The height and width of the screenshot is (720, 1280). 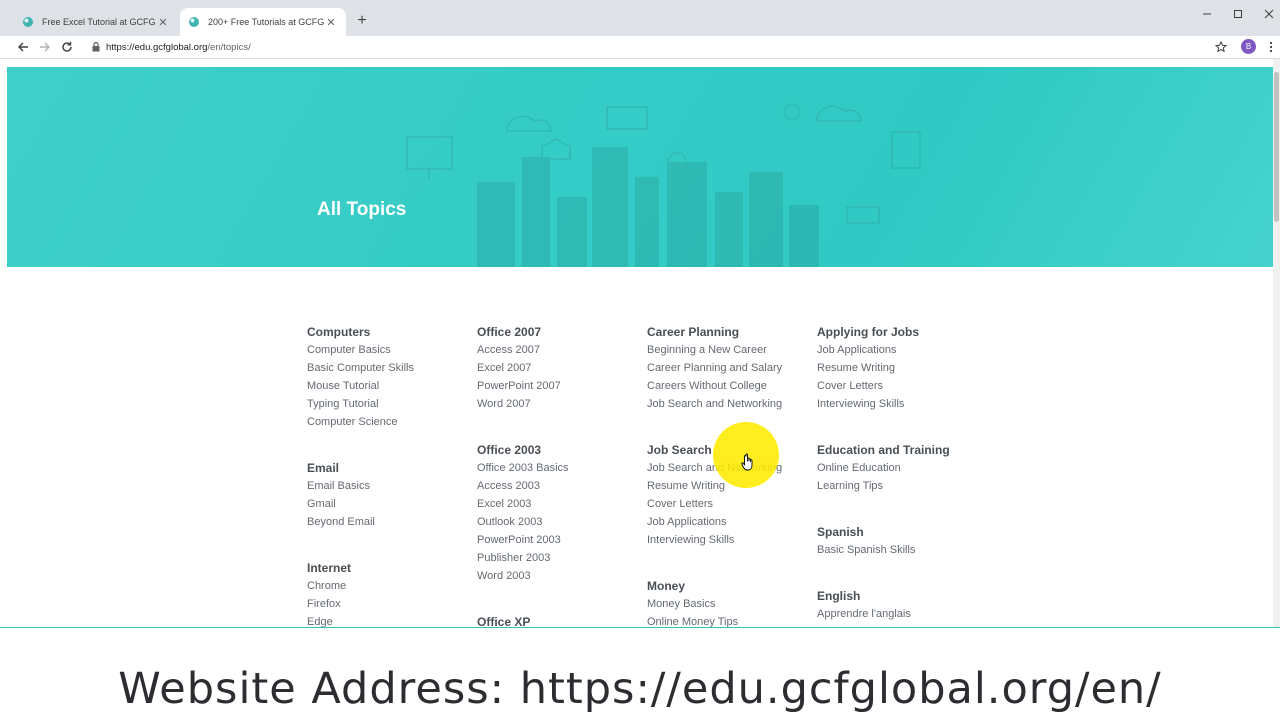 What do you see at coordinates (1238, 14) in the screenshot?
I see `maximize-icon` at bounding box center [1238, 14].